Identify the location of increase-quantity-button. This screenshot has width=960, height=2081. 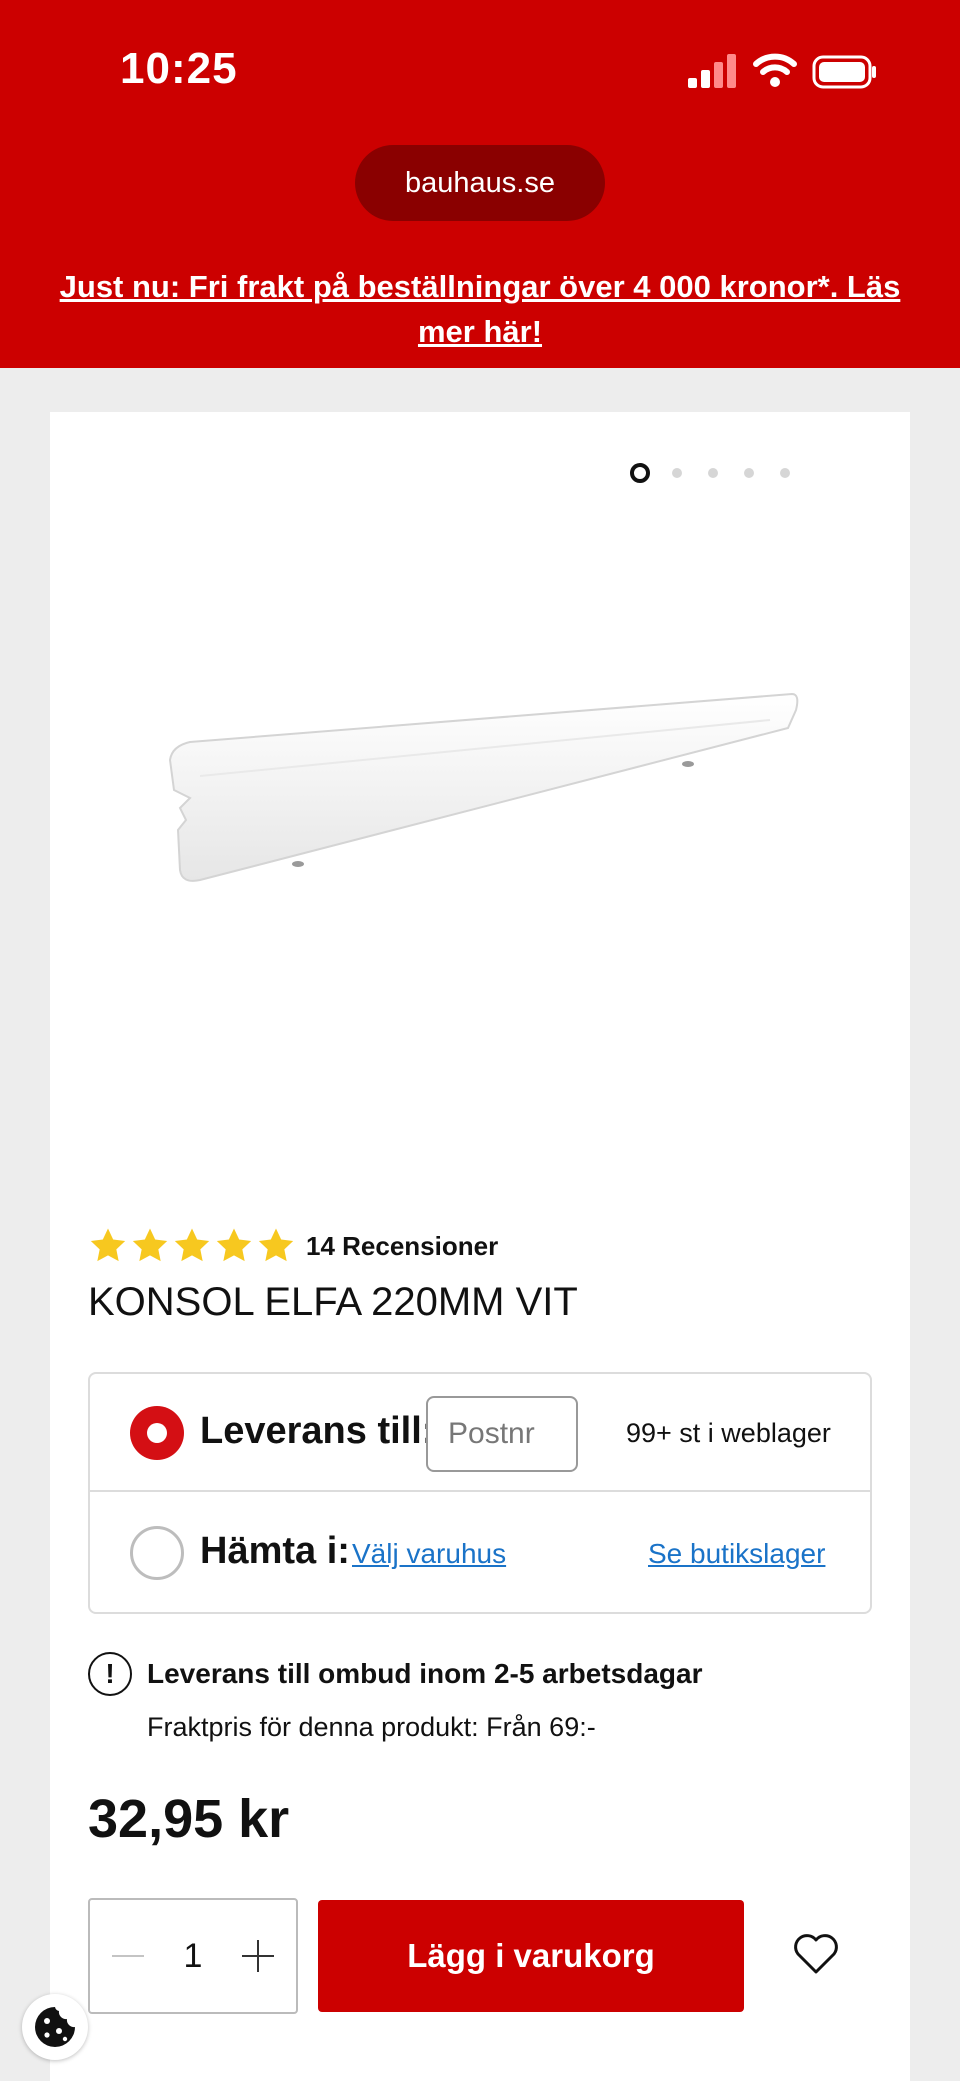
(258, 1956).